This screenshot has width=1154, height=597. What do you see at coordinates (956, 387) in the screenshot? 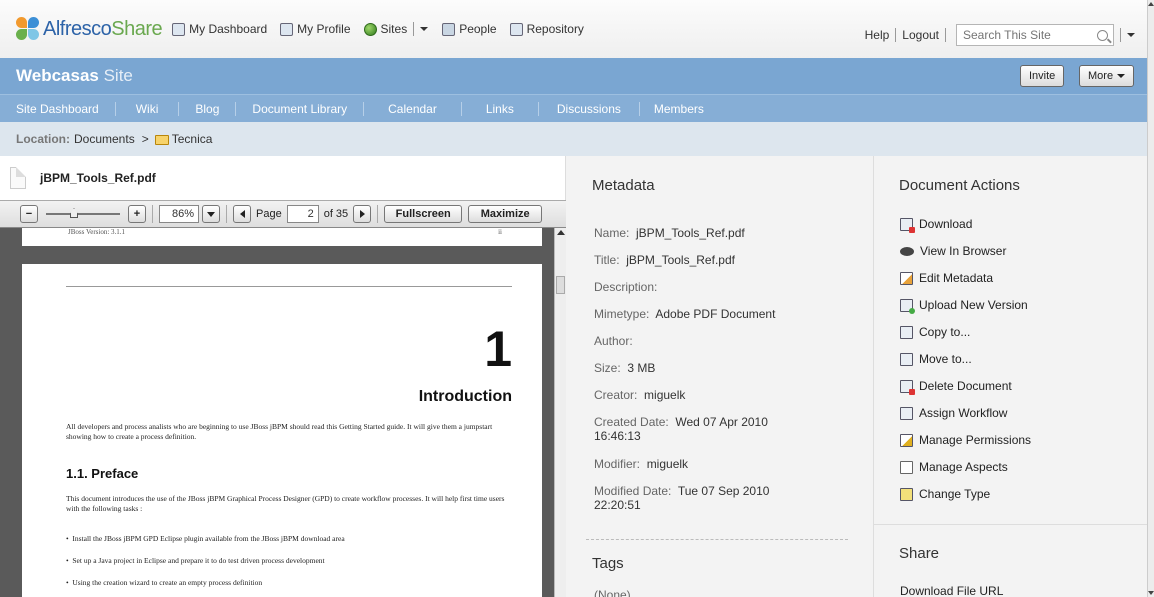
I see `action-delete-document: Delete Document` at bounding box center [956, 387].